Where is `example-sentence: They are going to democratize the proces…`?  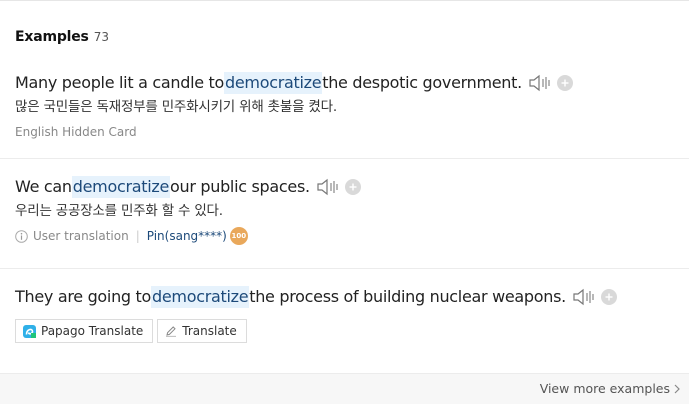 example-sentence: They are going to democratize the proces… is located at coordinates (316, 297).